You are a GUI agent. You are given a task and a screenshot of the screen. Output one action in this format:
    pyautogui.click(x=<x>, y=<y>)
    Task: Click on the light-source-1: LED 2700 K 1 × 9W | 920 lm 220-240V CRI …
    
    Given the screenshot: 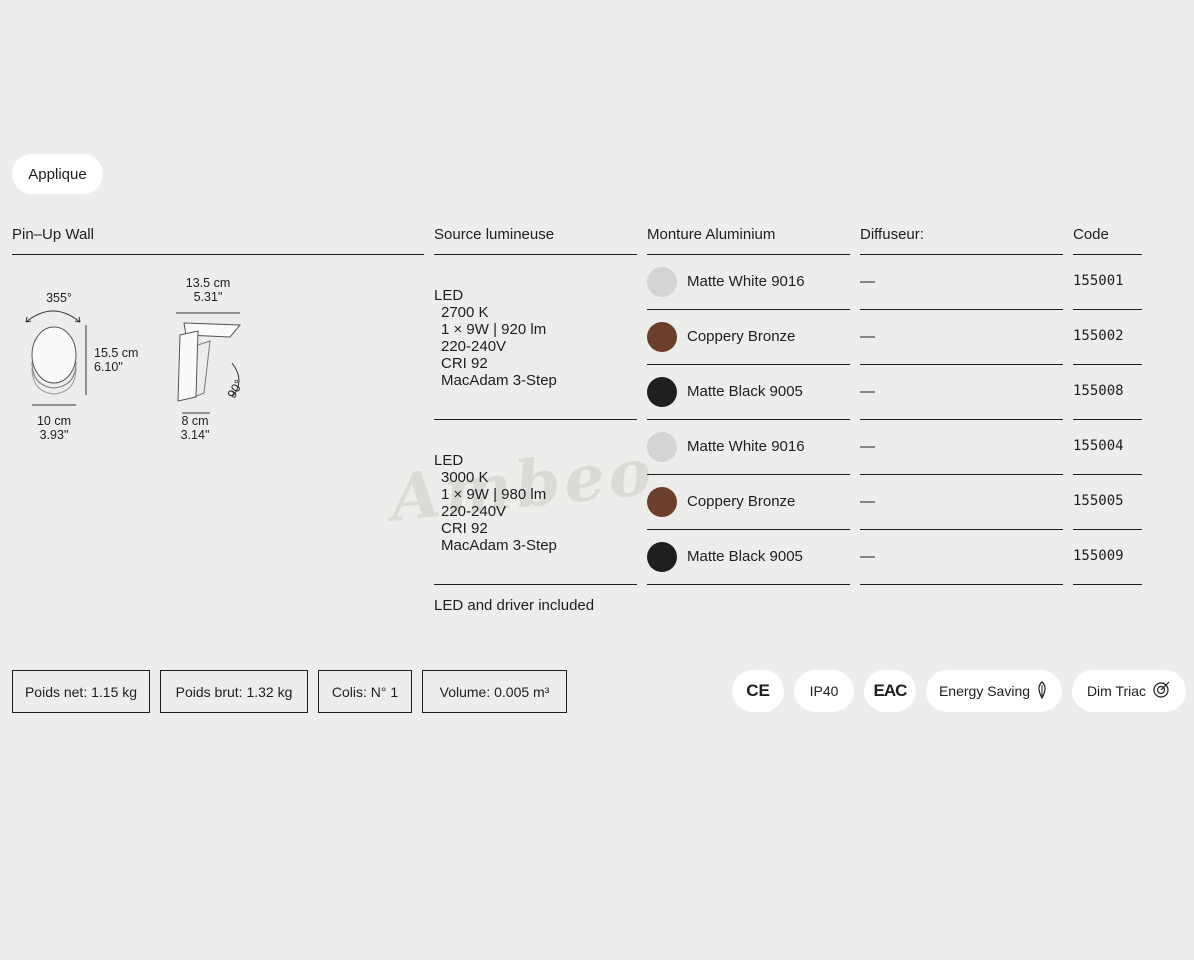 What is the action you would take?
    pyautogui.click(x=495, y=338)
    